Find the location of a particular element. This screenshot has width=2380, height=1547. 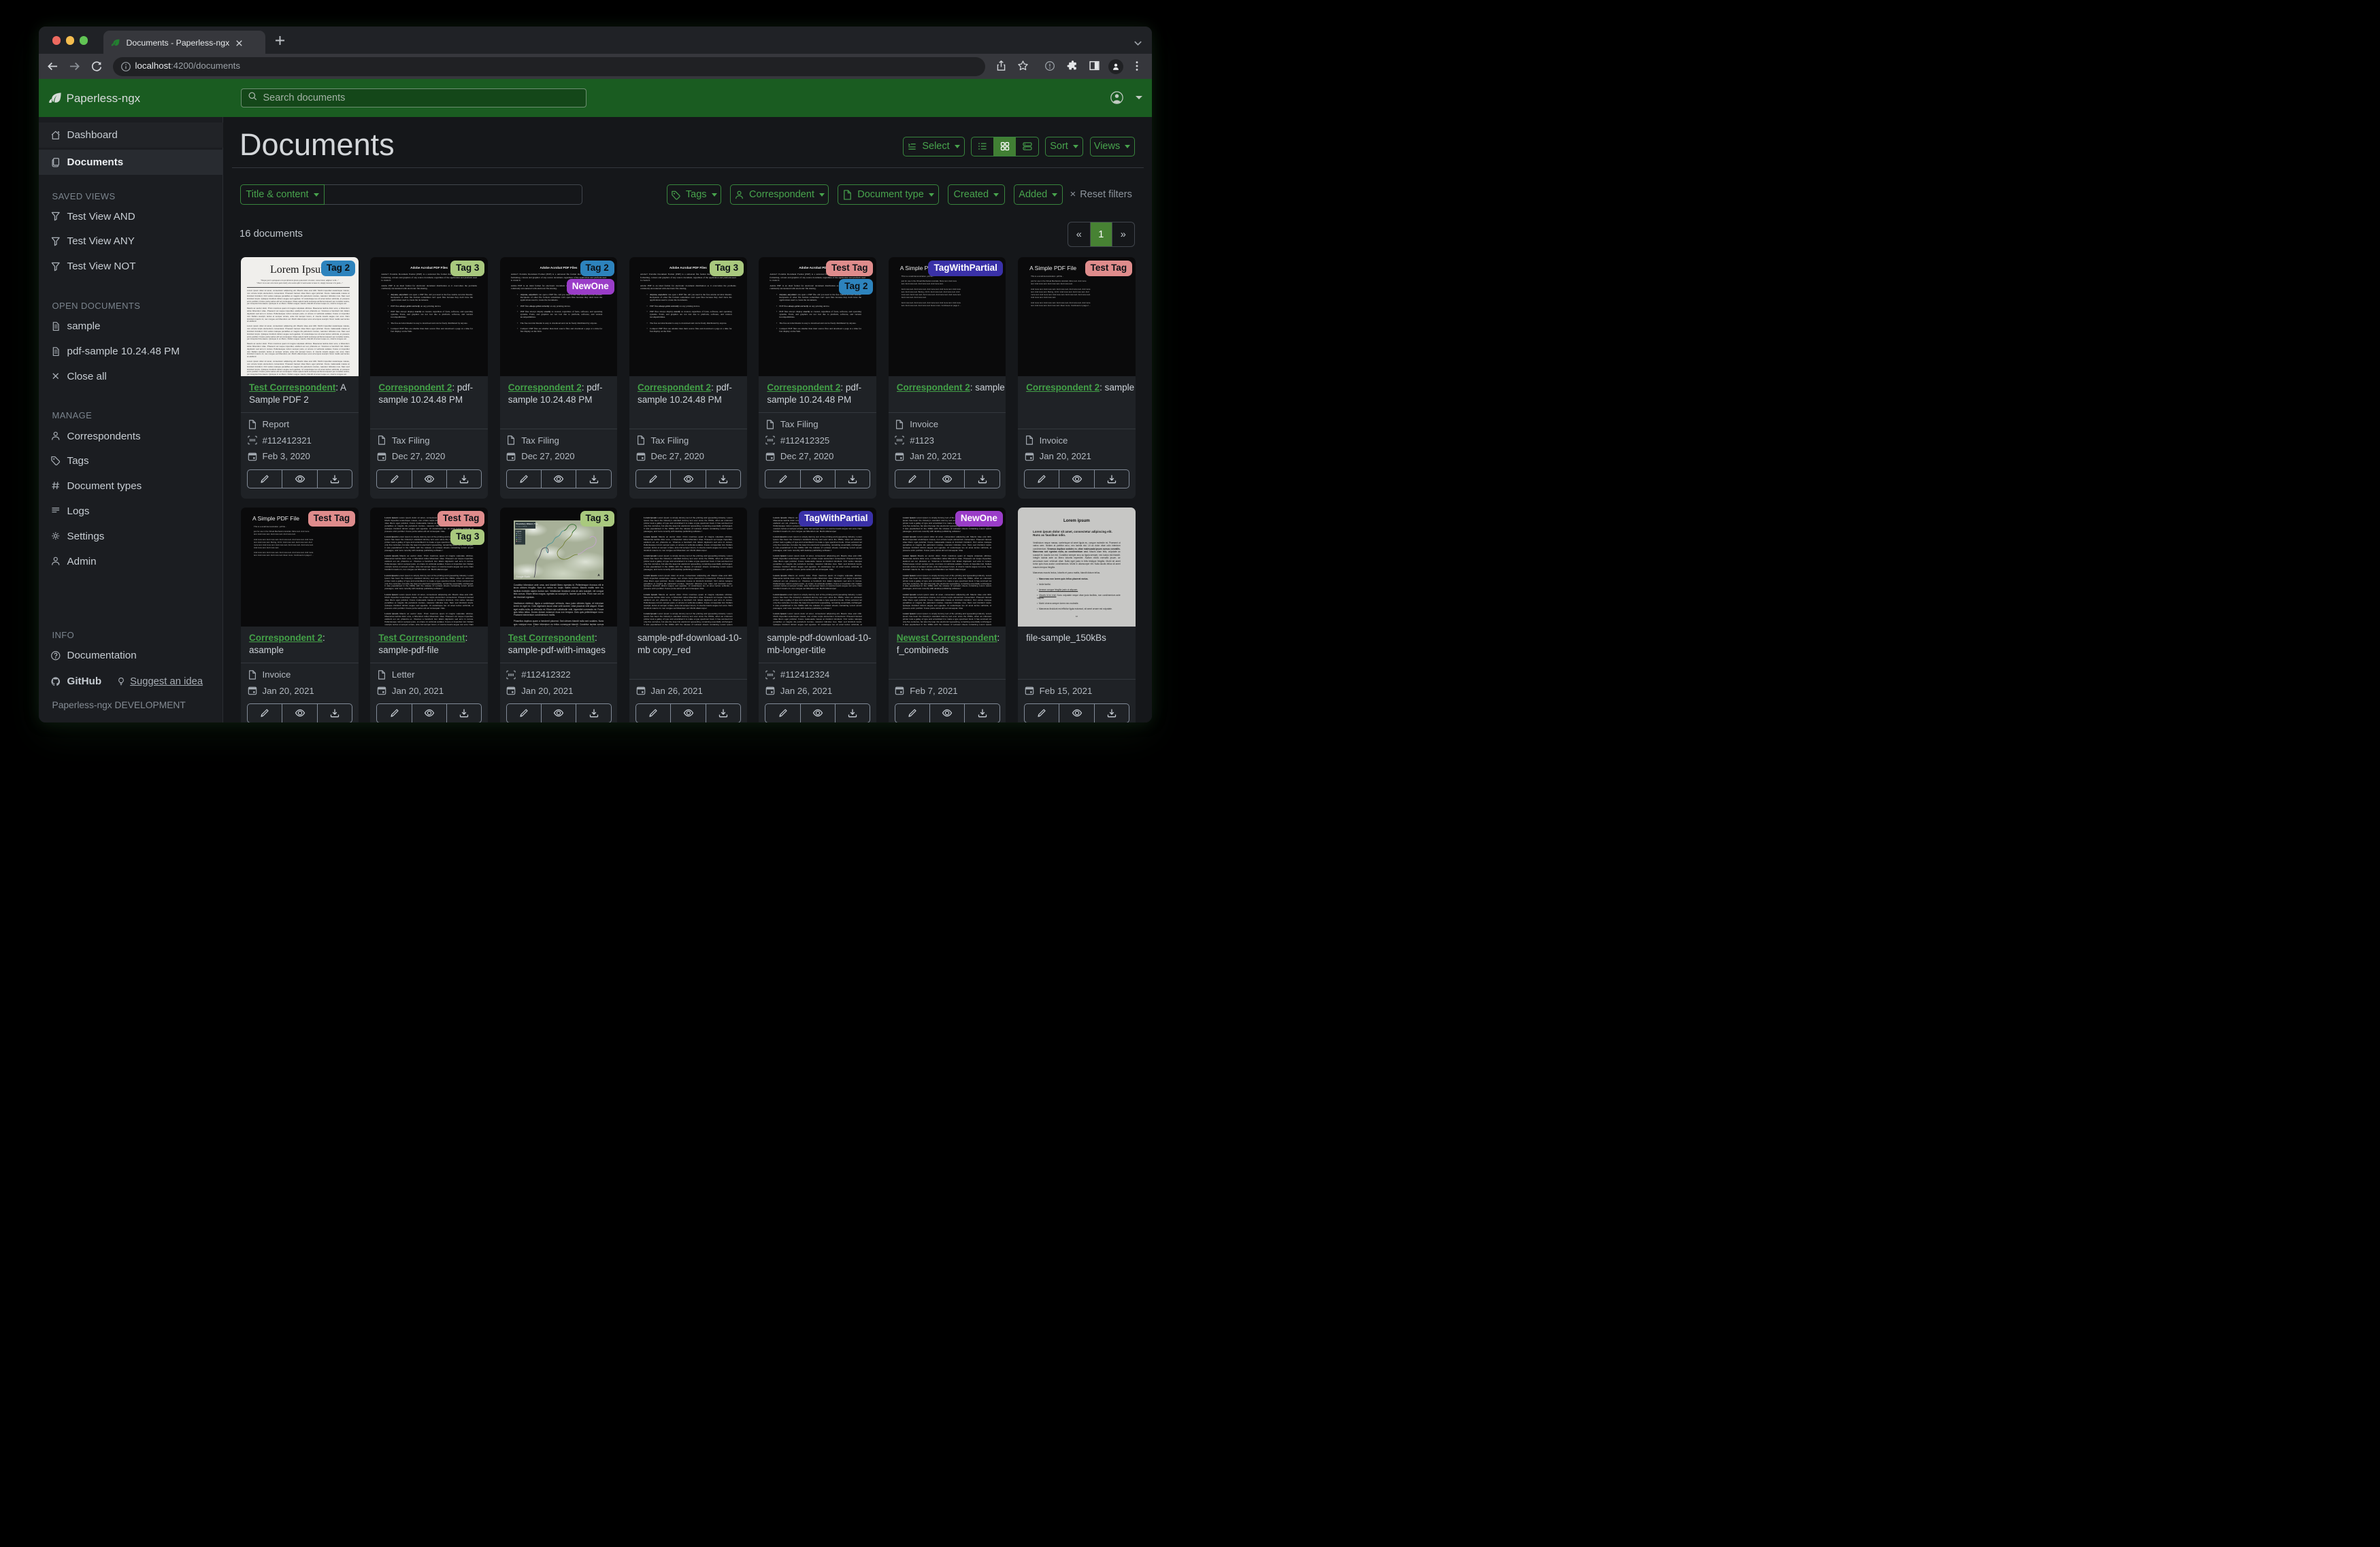

svg-text: Boundary Waters Trip is located at coordinates (527, 523).